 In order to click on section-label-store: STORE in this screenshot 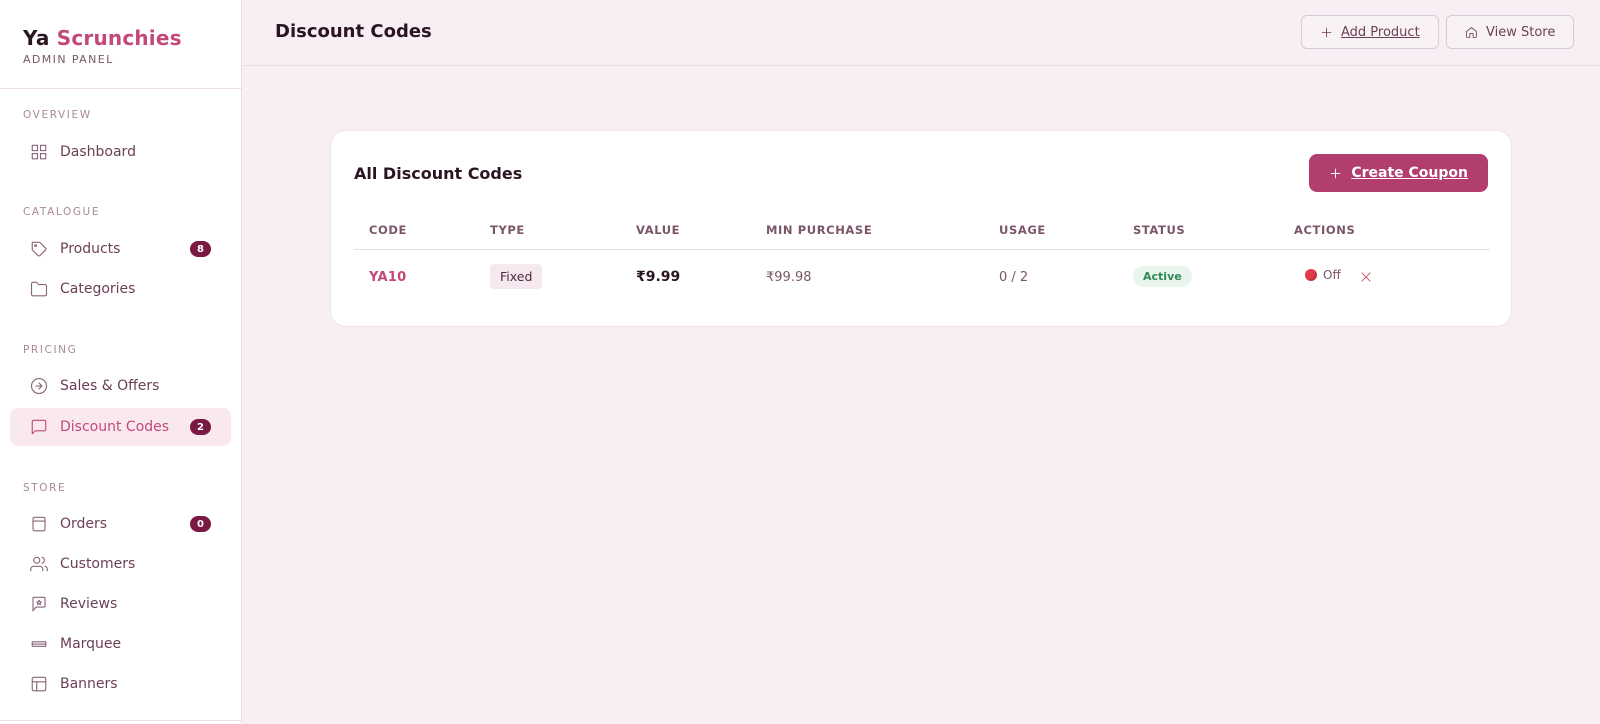, I will do `click(45, 488)`.